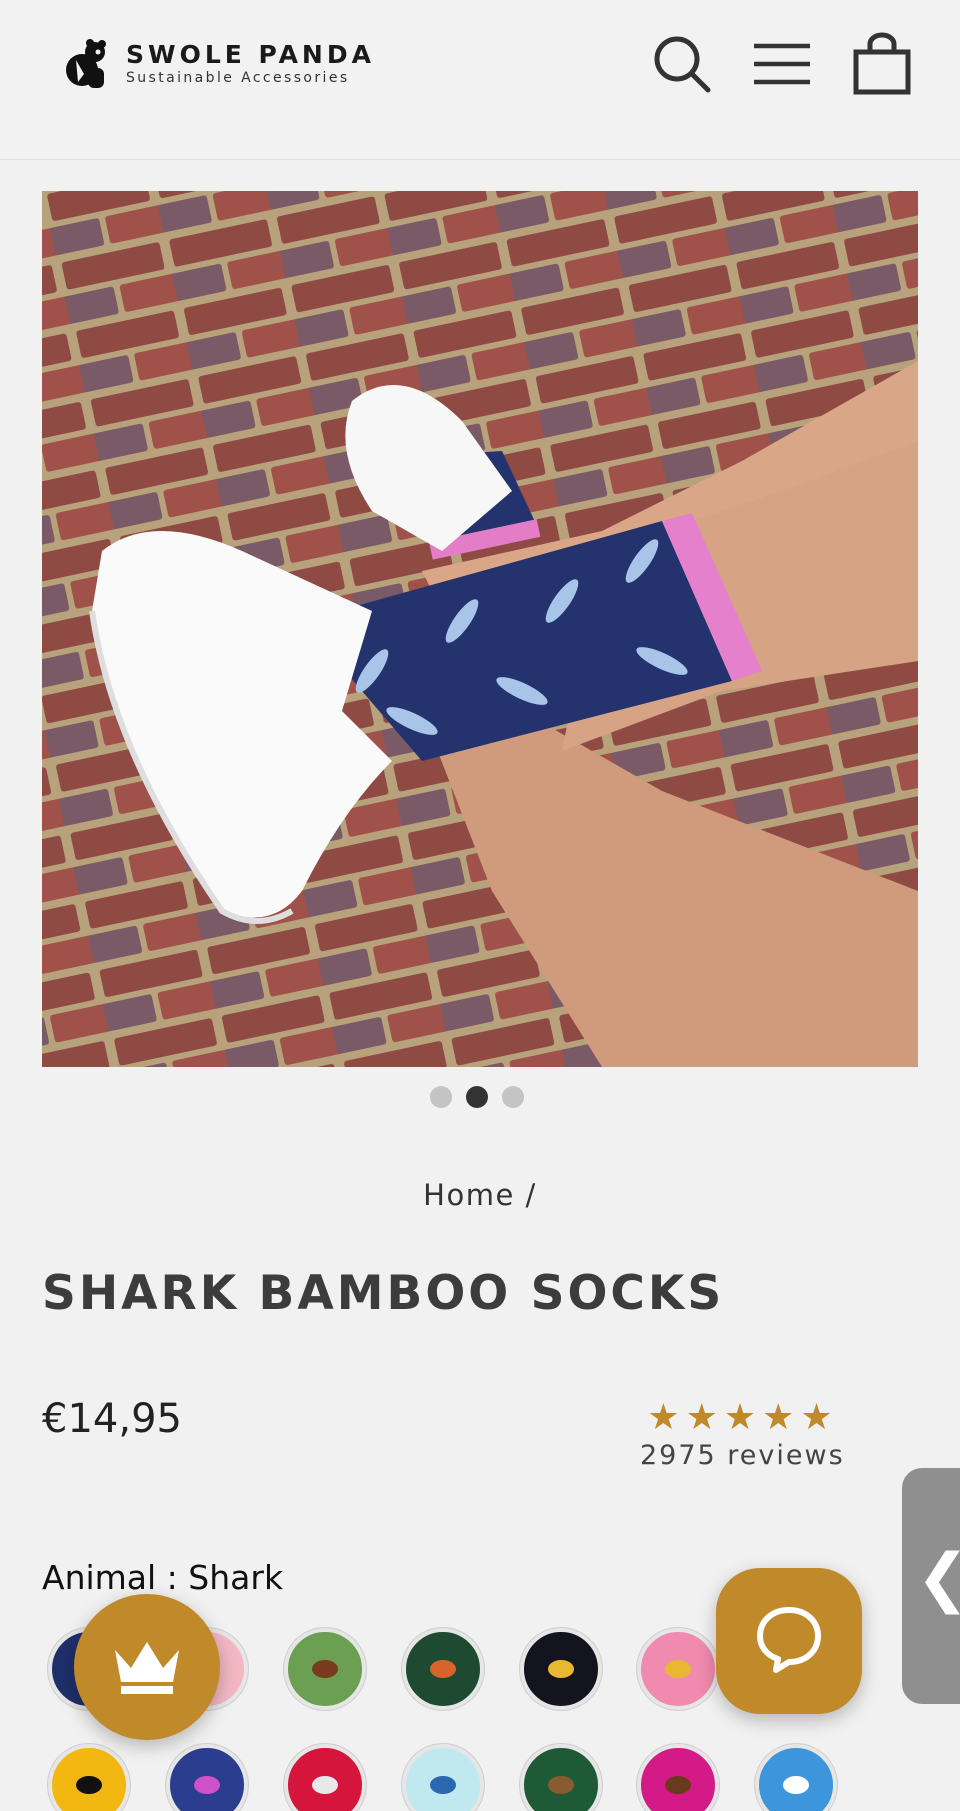  Describe the element at coordinates (163, 1577) in the screenshot. I see `variant-label: Animal : Shark` at that location.